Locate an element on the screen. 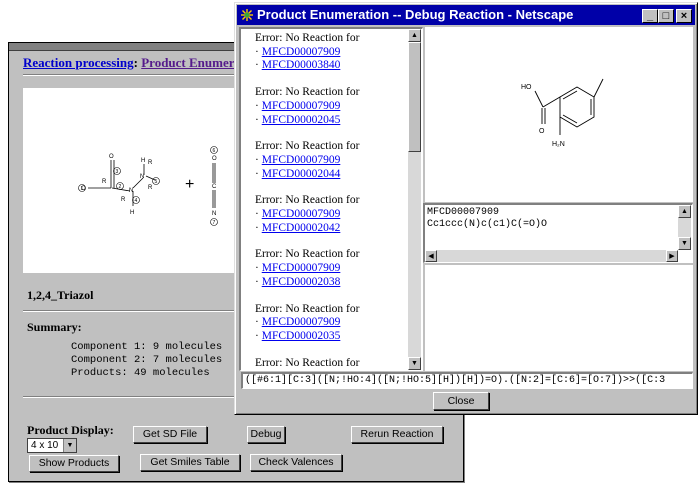 The image size is (700, 490). component-1-map-number-text: 1 3 2 4 5 is located at coordinates (119, 186).